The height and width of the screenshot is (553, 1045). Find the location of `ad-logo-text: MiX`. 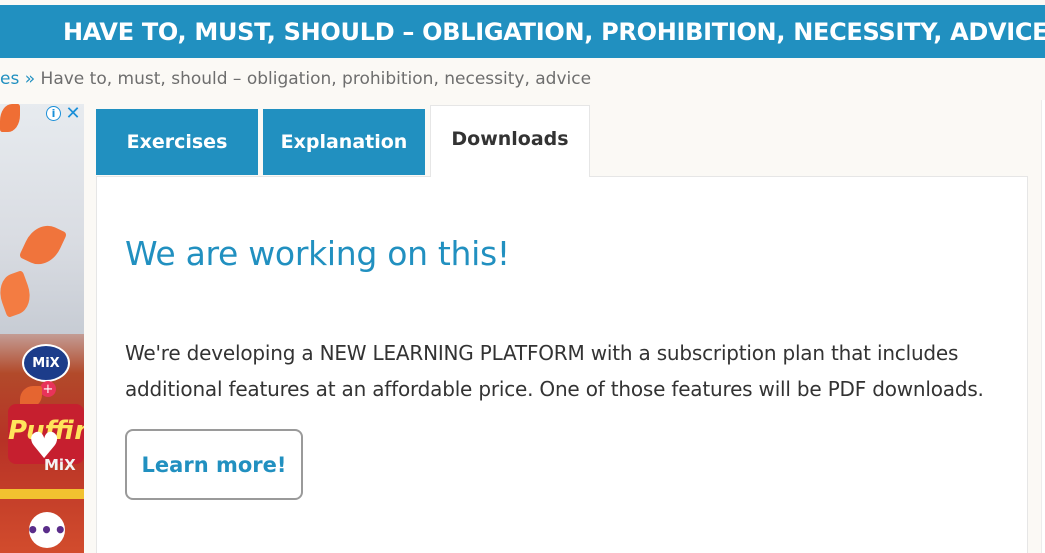

ad-logo-text: MiX is located at coordinates (46, 363).